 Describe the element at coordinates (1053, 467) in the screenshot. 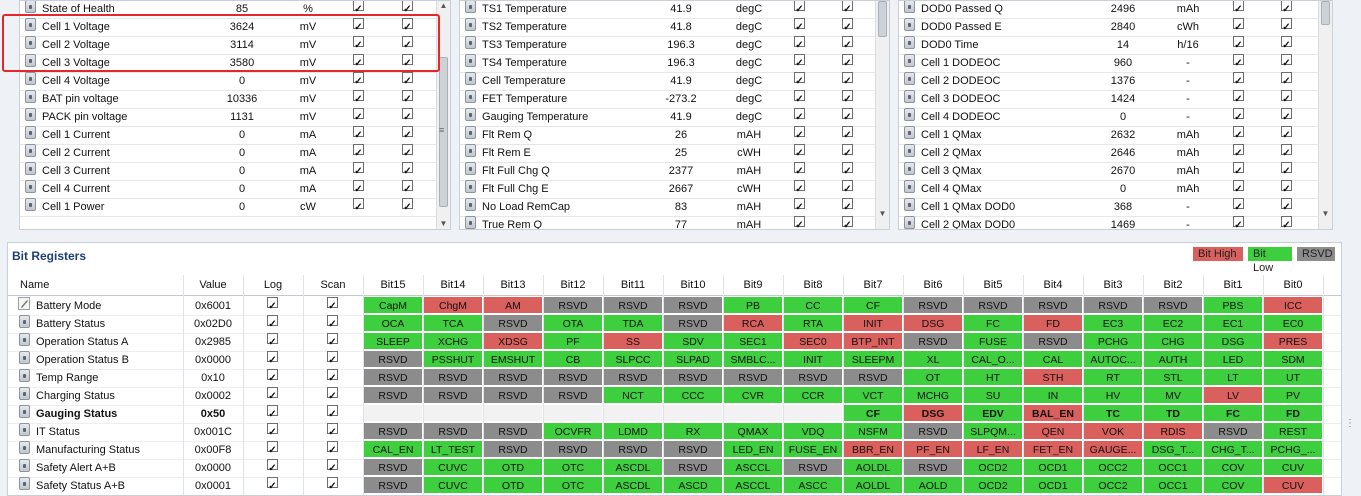

I see `bit-cell: OCD1` at that location.